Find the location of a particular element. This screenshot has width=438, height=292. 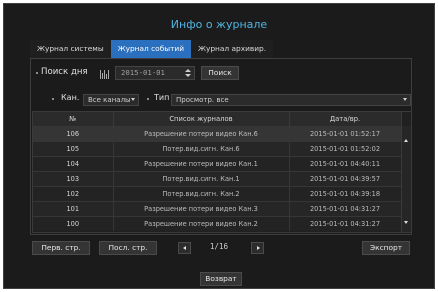

arrow-right-icon is located at coordinates (258, 248).